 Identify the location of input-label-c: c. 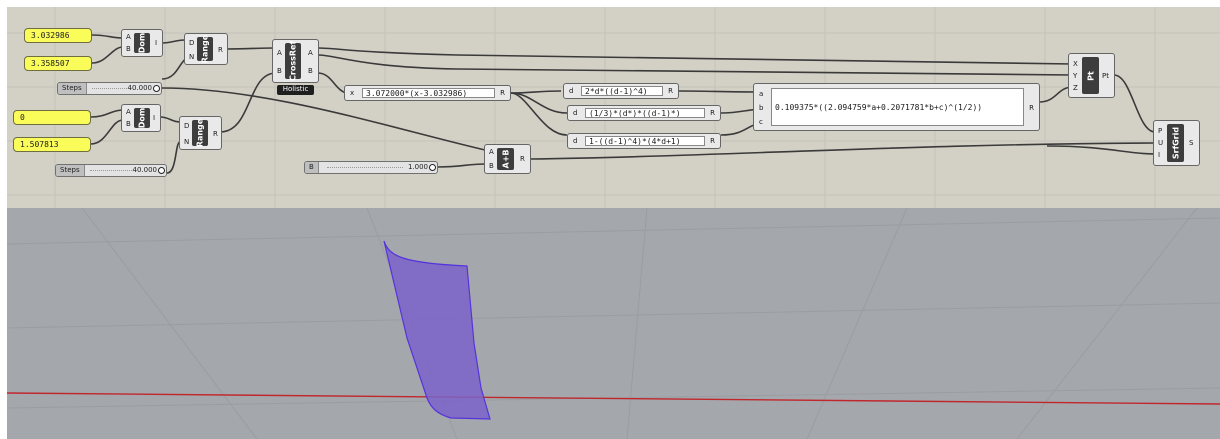
(761, 122).